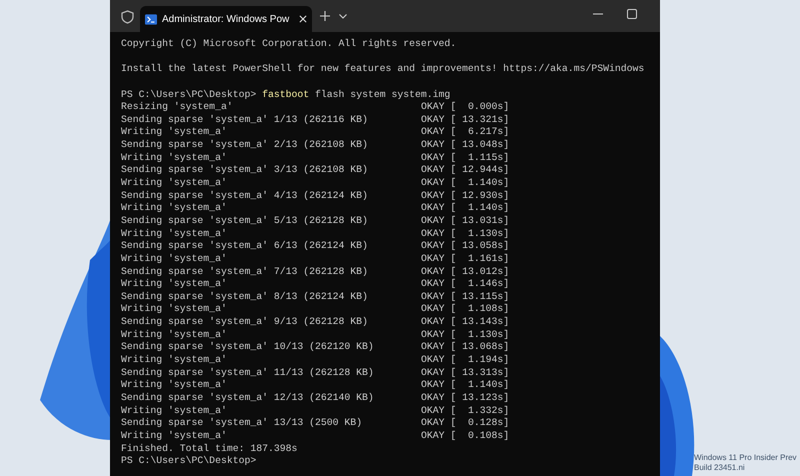  What do you see at coordinates (465, 272) in the screenshot?
I see `status-text: OKAY [ 13.012s]` at bounding box center [465, 272].